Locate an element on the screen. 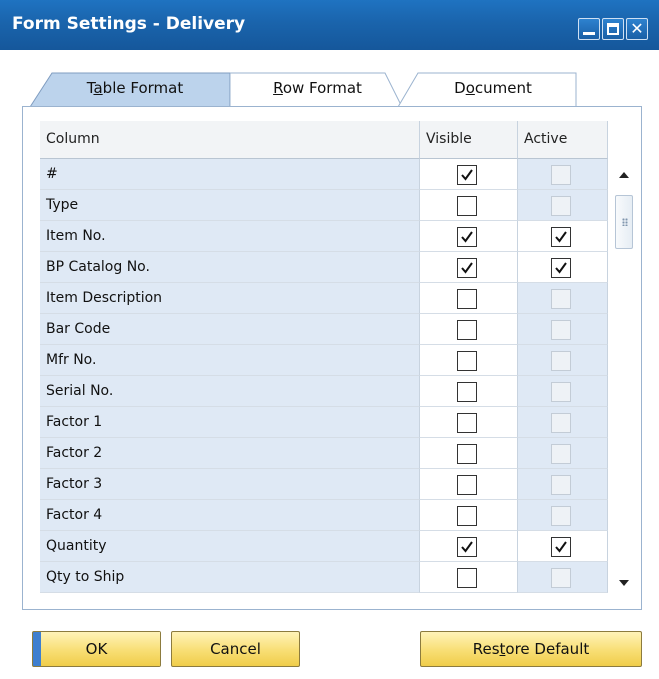 This screenshot has height=679, width=659. tab-label: Row Format is located at coordinates (317, 88).